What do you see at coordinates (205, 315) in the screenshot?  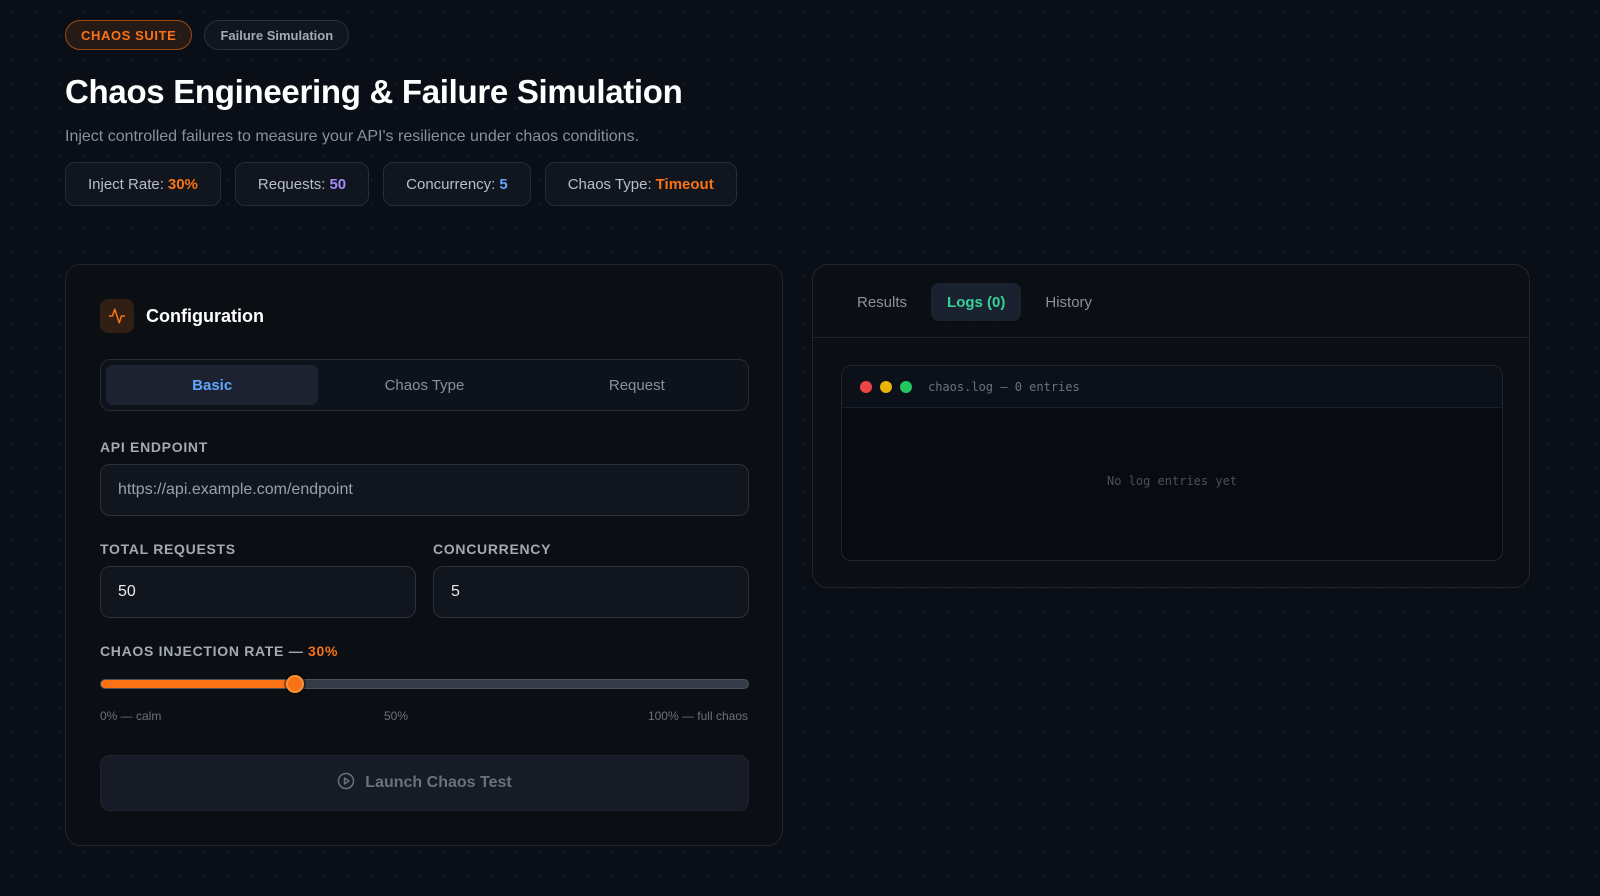 I see `configuration-title: Configuration` at bounding box center [205, 315].